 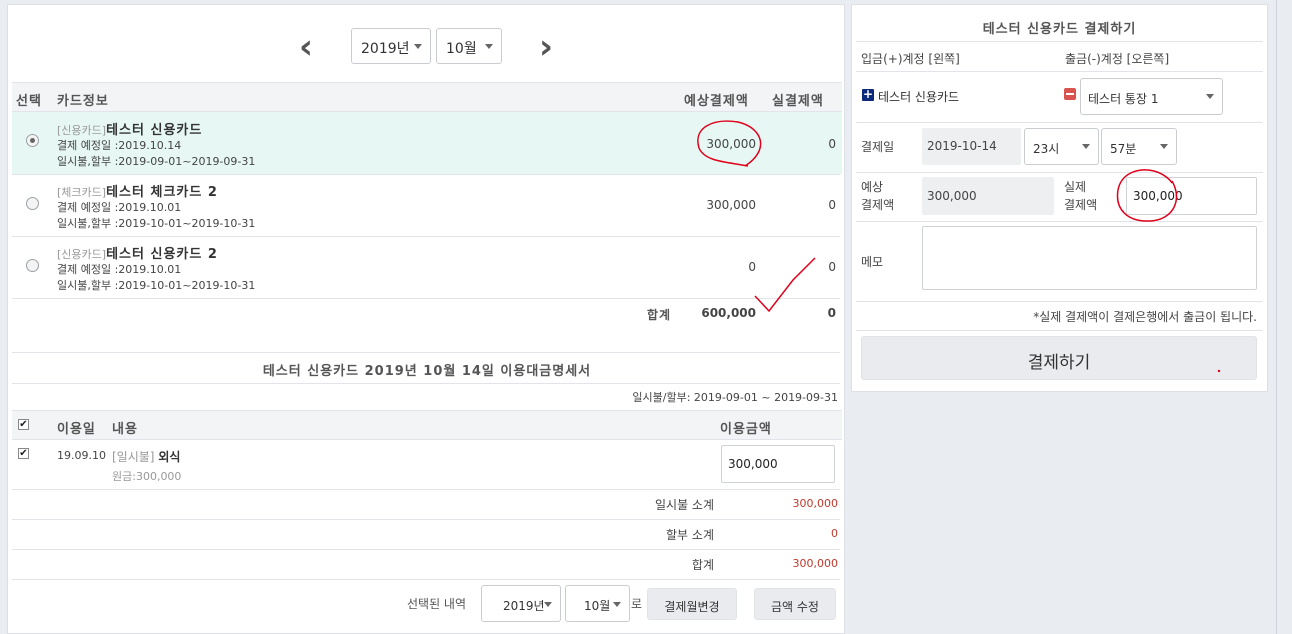 What do you see at coordinates (76, 429) in the screenshot?
I see `header-date: 이용일` at bounding box center [76, 429].